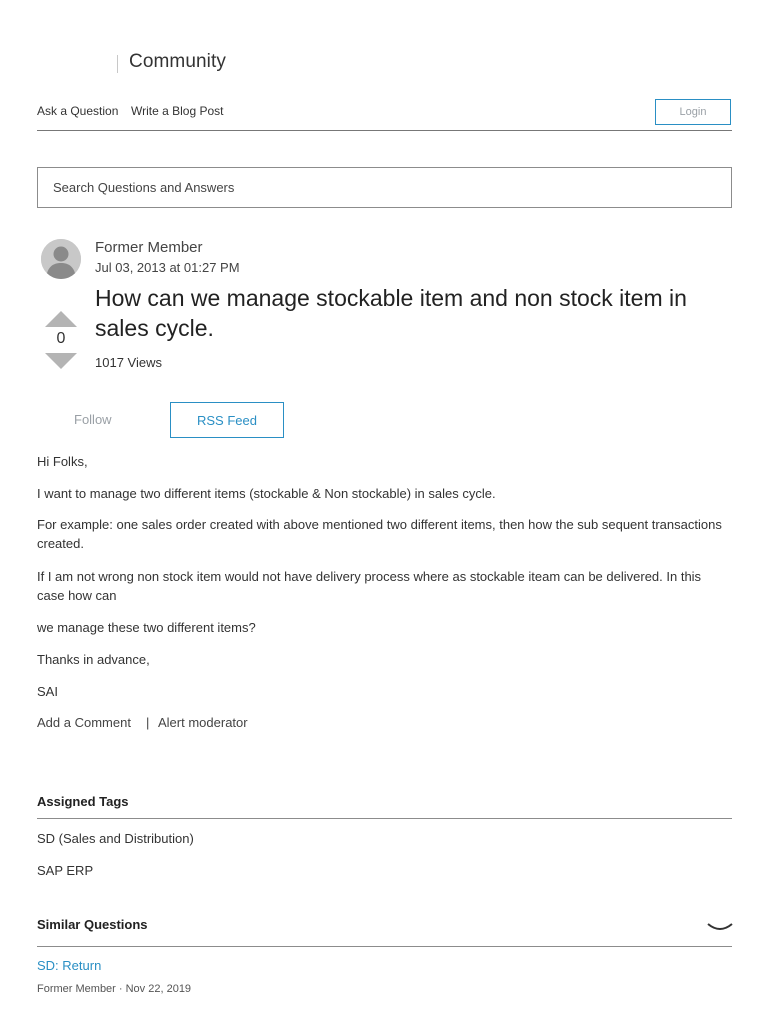 This screenshot has width=768, height=1024. What do you see at coordinates (115, 838) in the screenshot?
I see `tag-link: SD (Sales and Distribution)` at bounding box center [115, 838].